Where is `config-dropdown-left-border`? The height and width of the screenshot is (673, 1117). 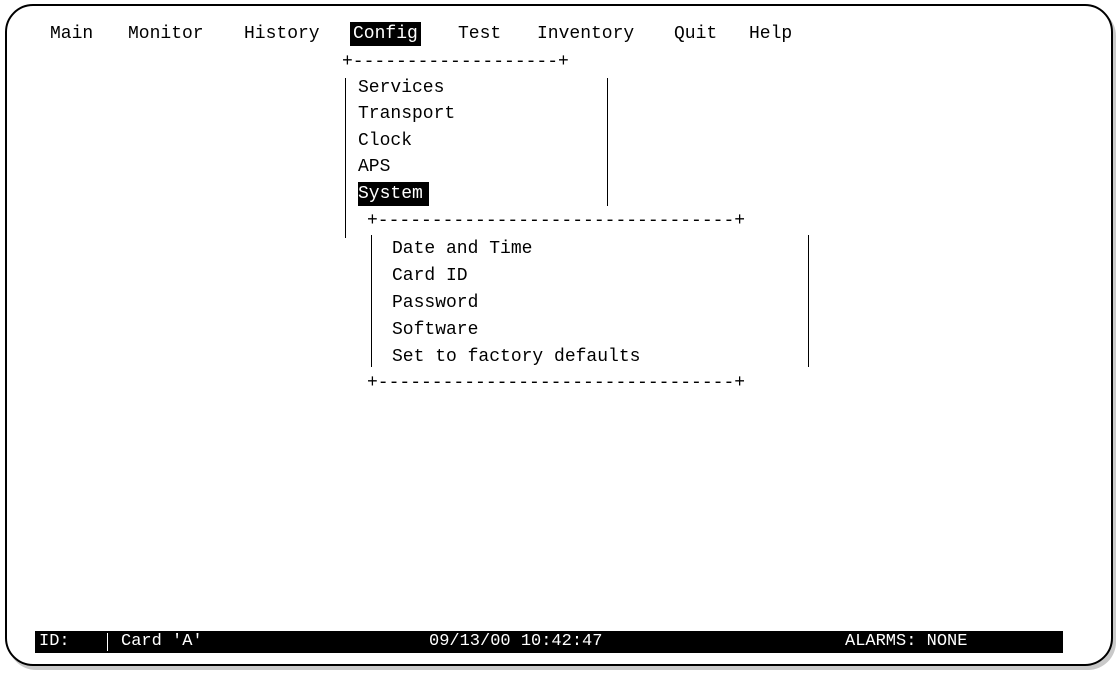 config-dropdown-left-border is located at coordinates (345, 158).